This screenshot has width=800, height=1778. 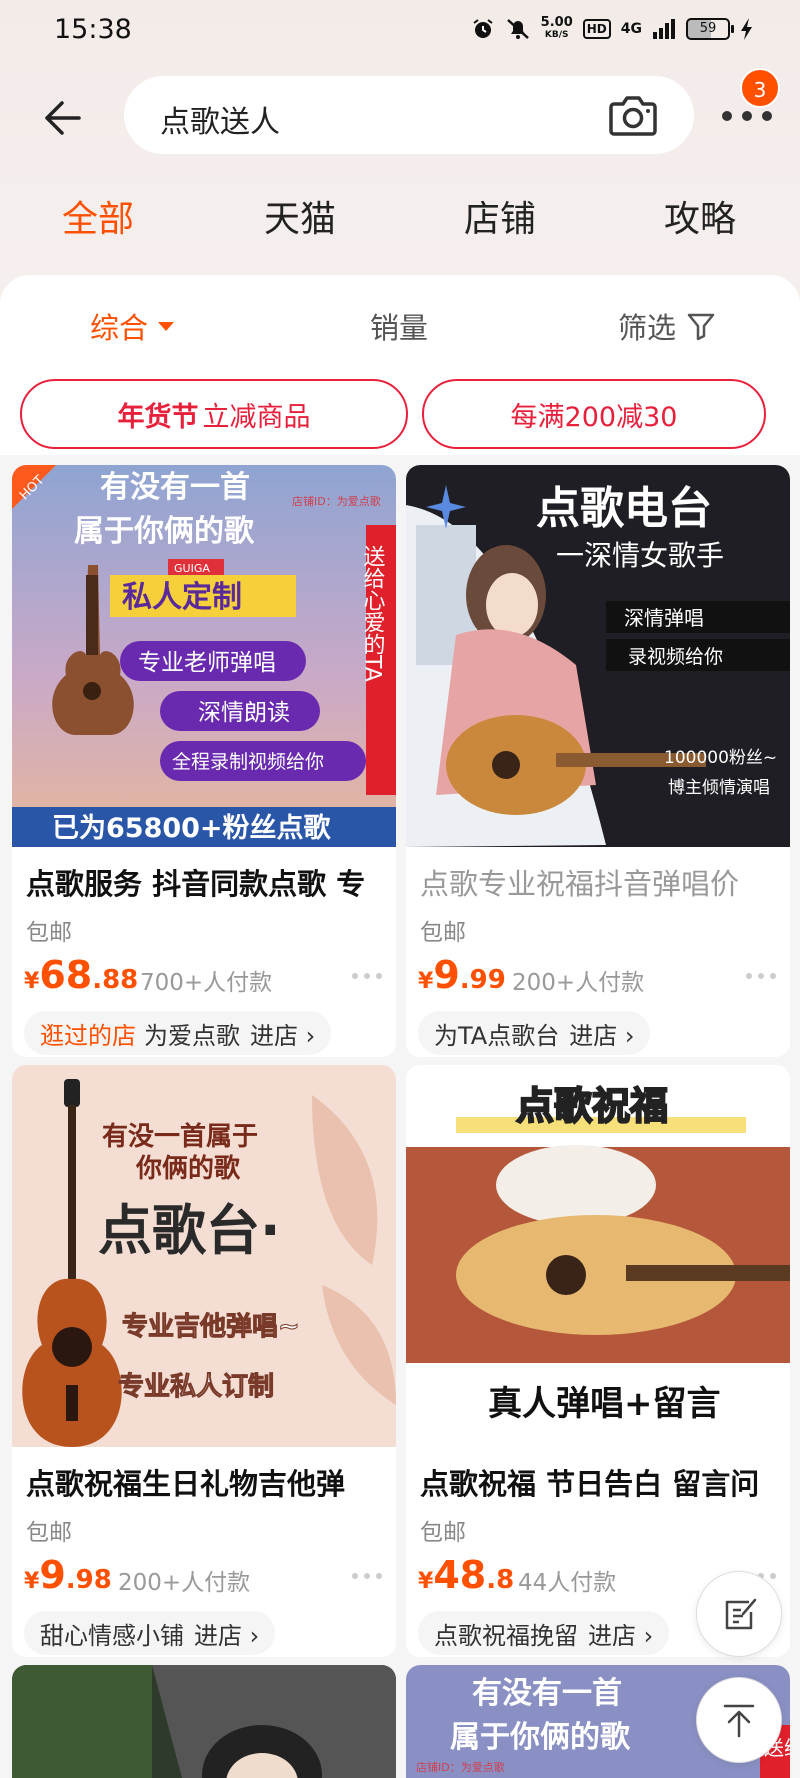 What do you see at coordinates (556, 22) in the screenshot?
I see `net-speed-value: 5.00` at bounding box center [556, 22].